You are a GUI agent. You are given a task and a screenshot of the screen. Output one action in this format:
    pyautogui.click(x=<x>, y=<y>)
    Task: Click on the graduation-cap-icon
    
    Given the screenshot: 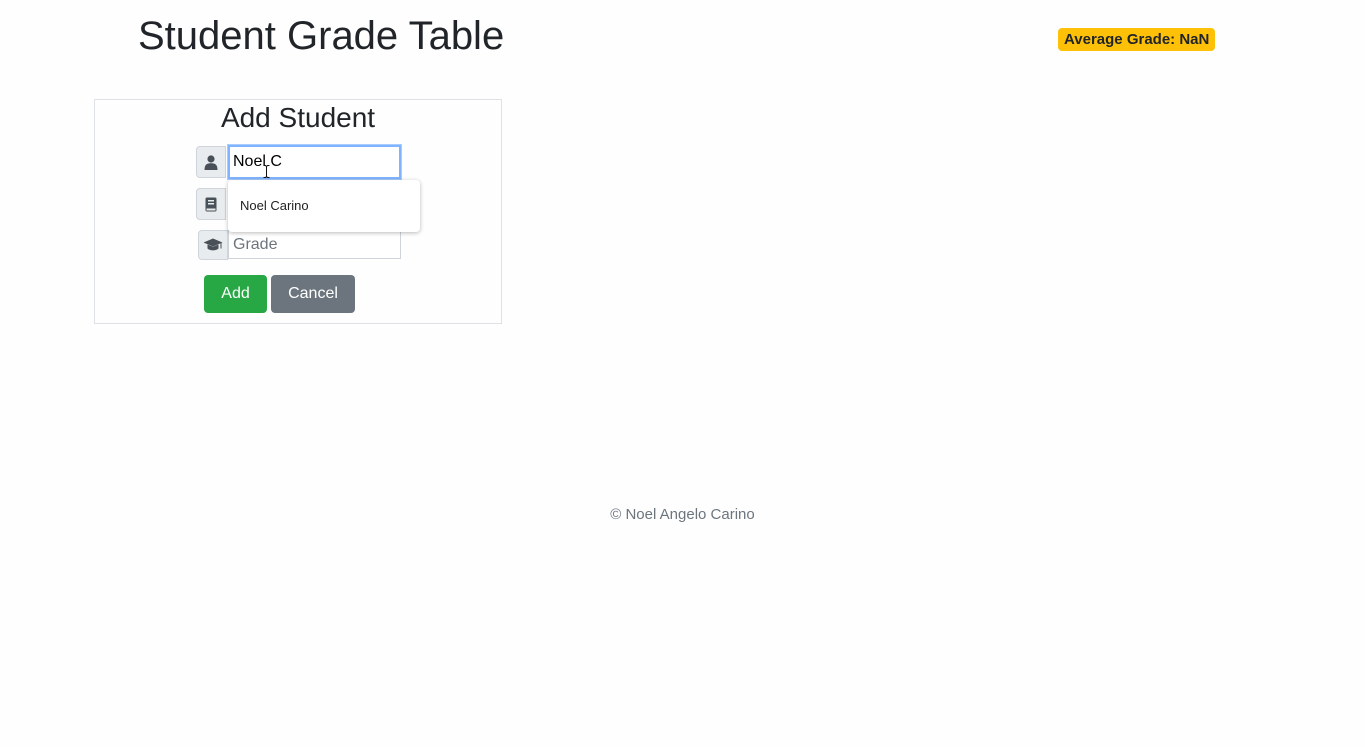 What is the action you would take?
    pyautogui.click(x=213, y=245)
    